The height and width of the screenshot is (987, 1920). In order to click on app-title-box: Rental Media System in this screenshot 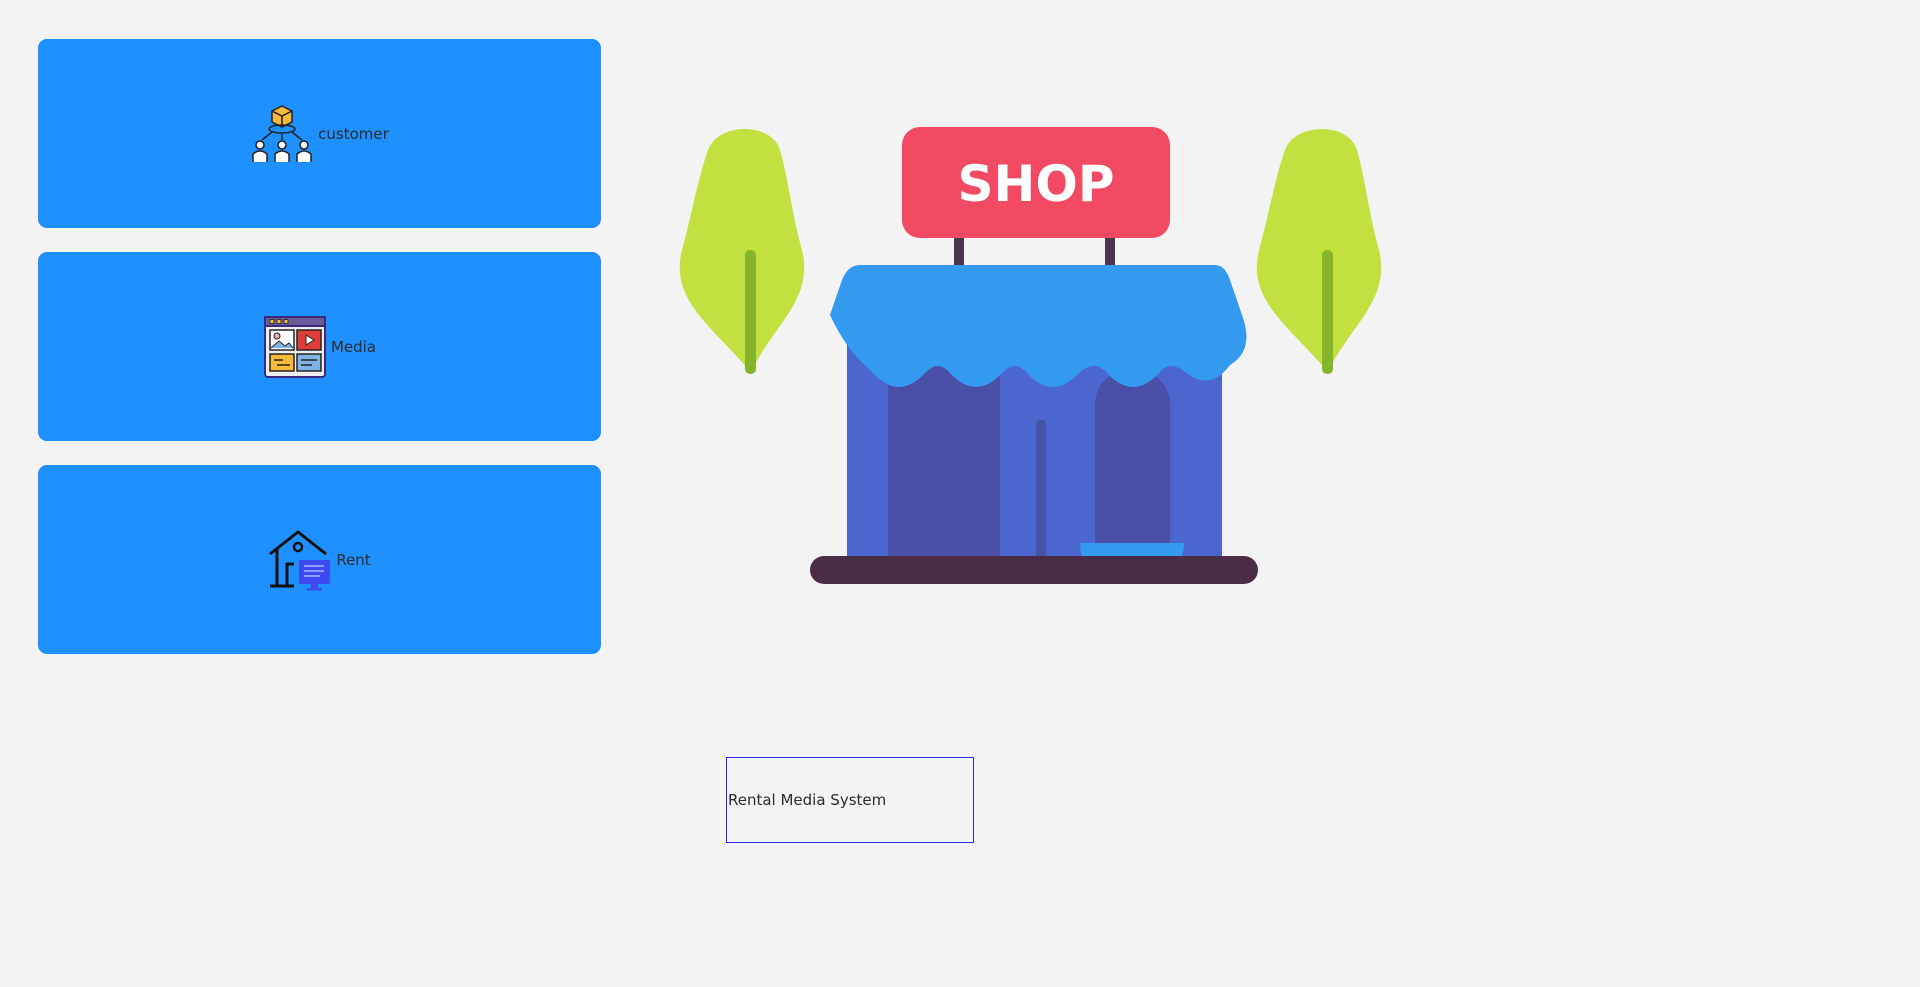, I will do `click(850, 800)`.